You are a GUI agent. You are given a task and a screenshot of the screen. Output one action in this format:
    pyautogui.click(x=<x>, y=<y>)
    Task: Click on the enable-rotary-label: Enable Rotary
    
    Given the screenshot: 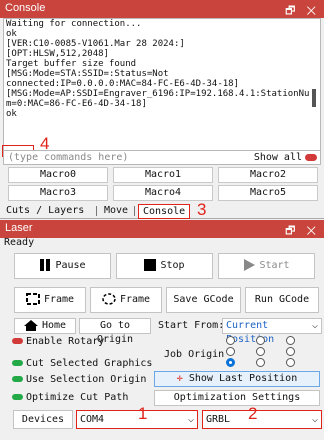 What is the action you would take?
    pyautogui.click(x=65, y=341)
    